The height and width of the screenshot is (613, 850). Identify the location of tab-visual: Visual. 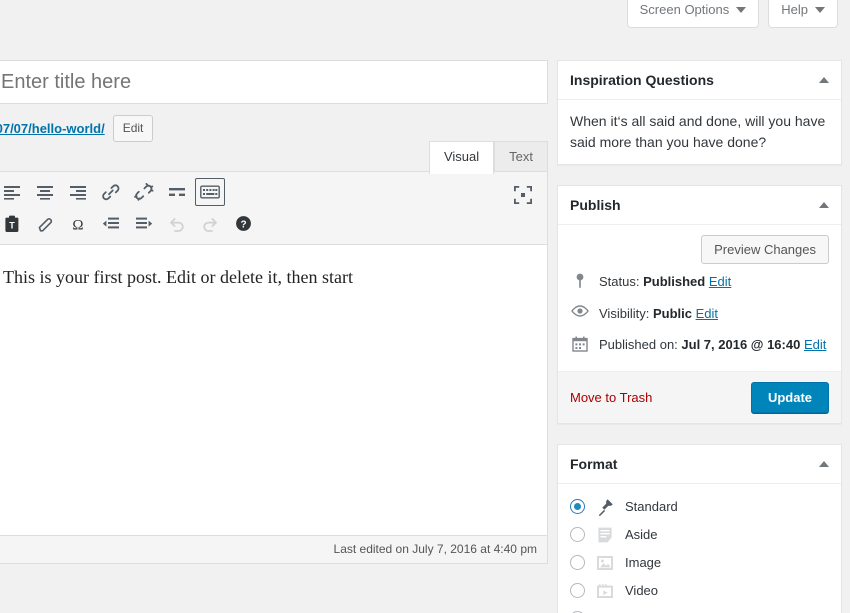
(461, 157).